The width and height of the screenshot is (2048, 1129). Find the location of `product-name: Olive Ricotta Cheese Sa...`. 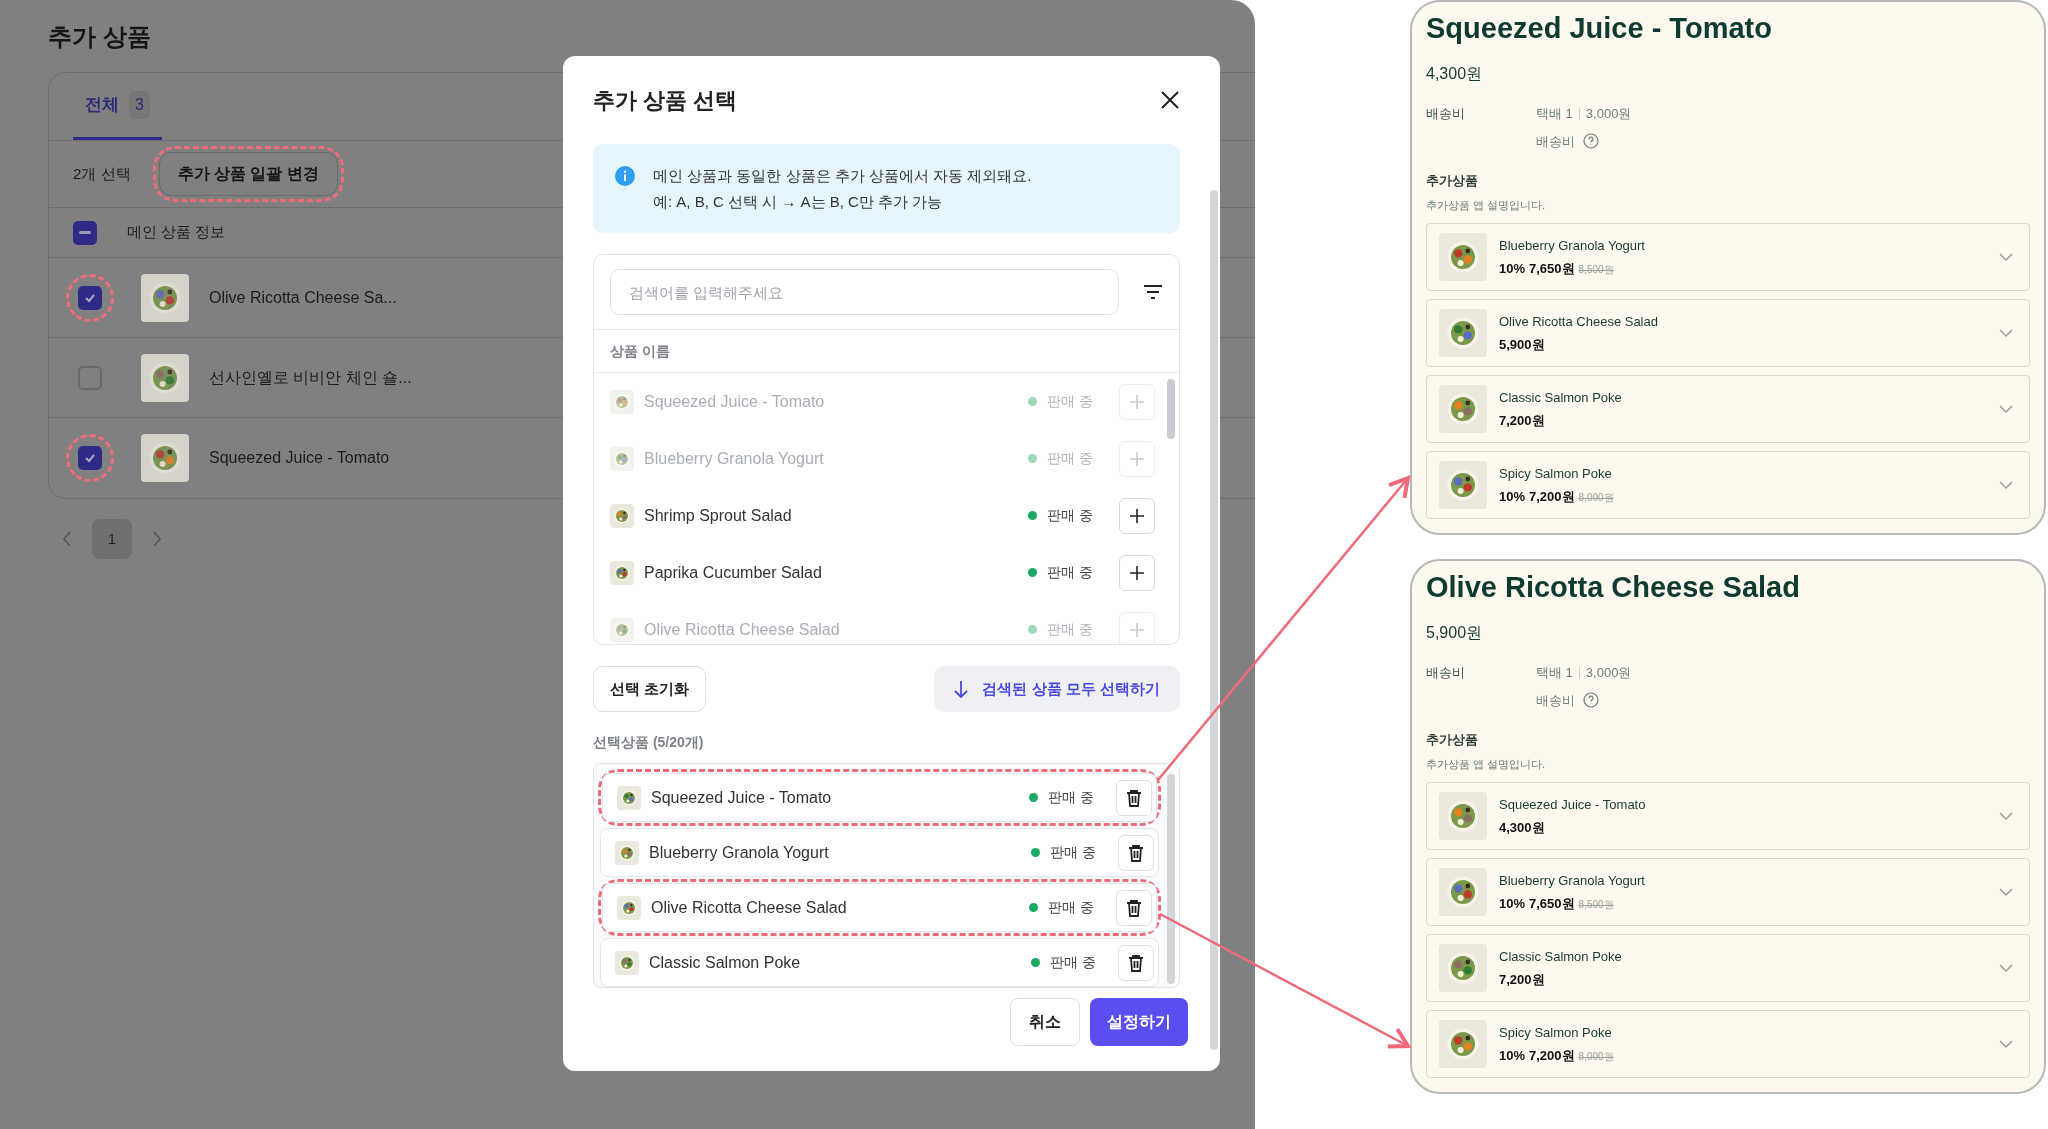

product-name: Olive Ricotta Cheese Sa... is located at coordinates (303, 297).